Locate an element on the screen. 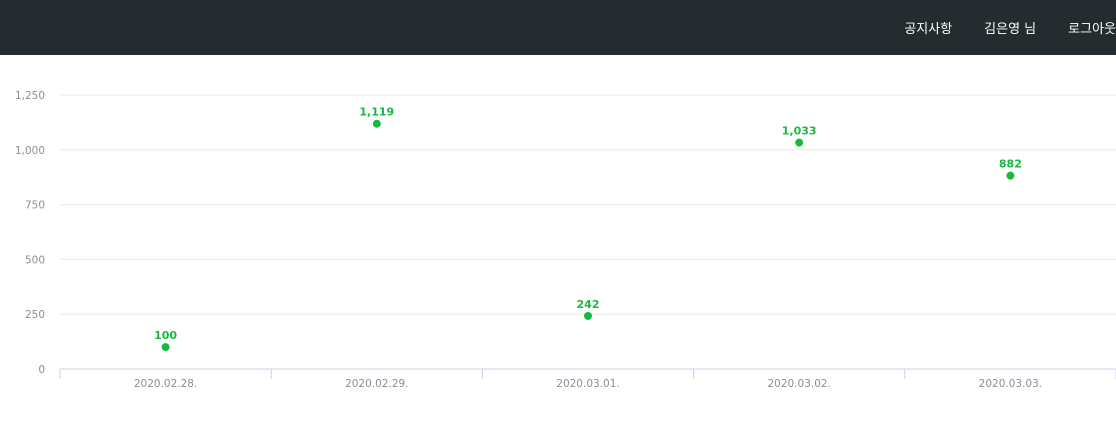  y-tick-label: 1,000 is located at coordinates (30, 151).